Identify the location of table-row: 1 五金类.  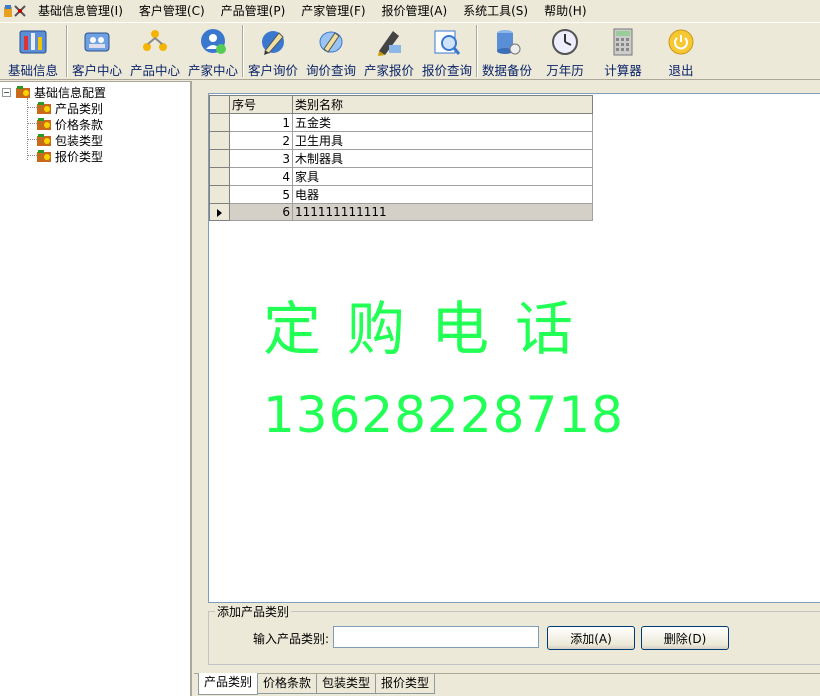
(401, 122).